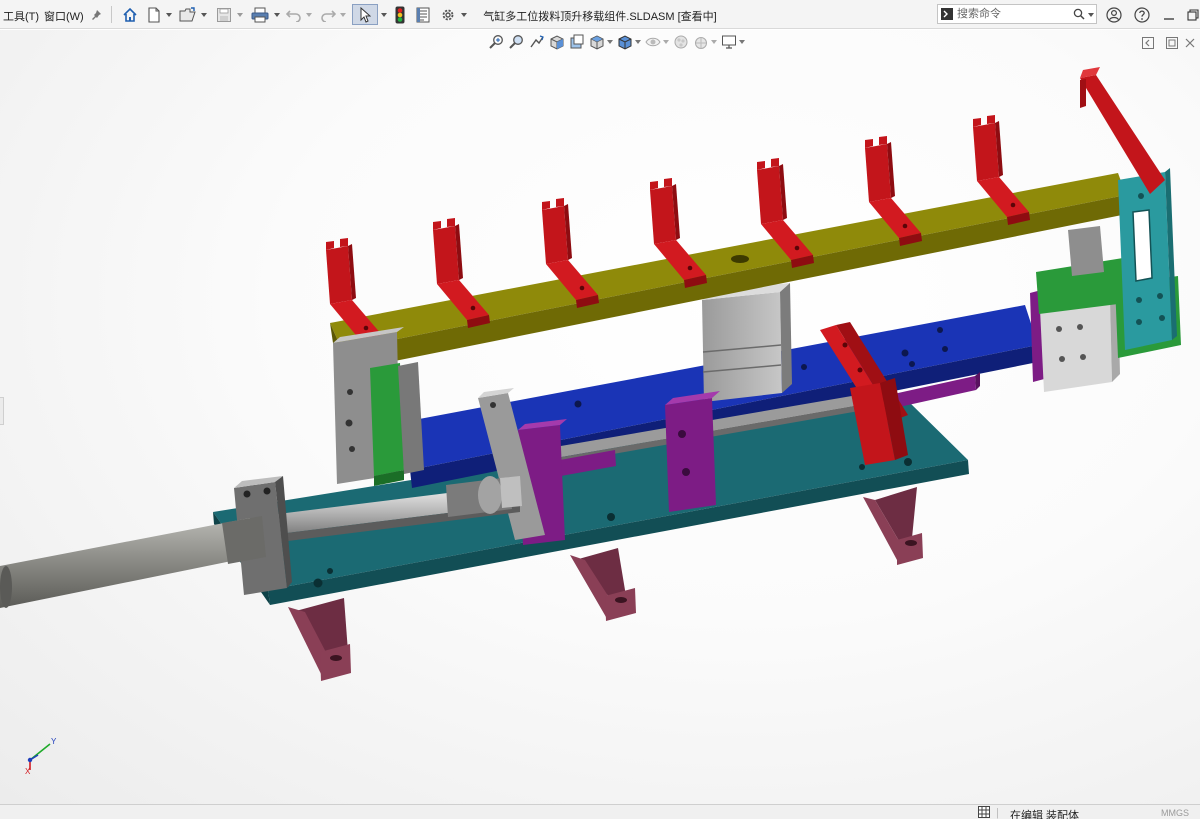  Describe the element at coordinates (96, 14) in the screenshot. I see `pin-icon` at that location.